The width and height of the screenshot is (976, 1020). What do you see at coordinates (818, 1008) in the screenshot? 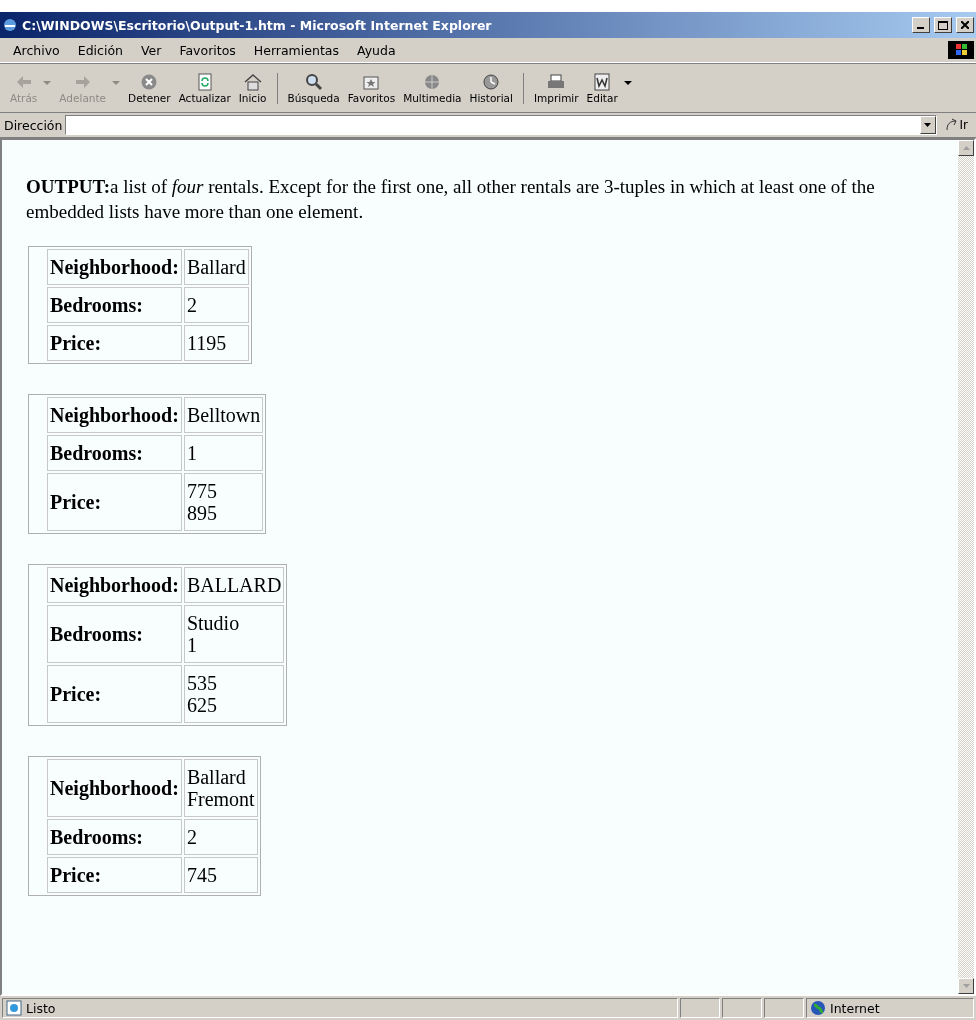
I see `globe-icon` at bounding box center [818, 1008].